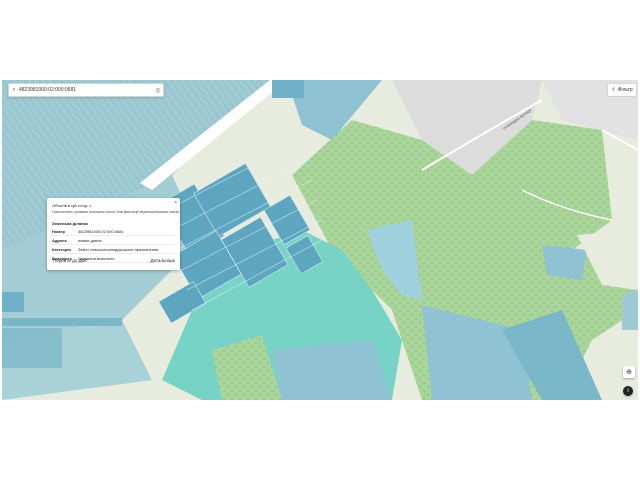 This screenshot has width=640, height=480. I want to click on details-button: Детальніше, so click(163, 260).